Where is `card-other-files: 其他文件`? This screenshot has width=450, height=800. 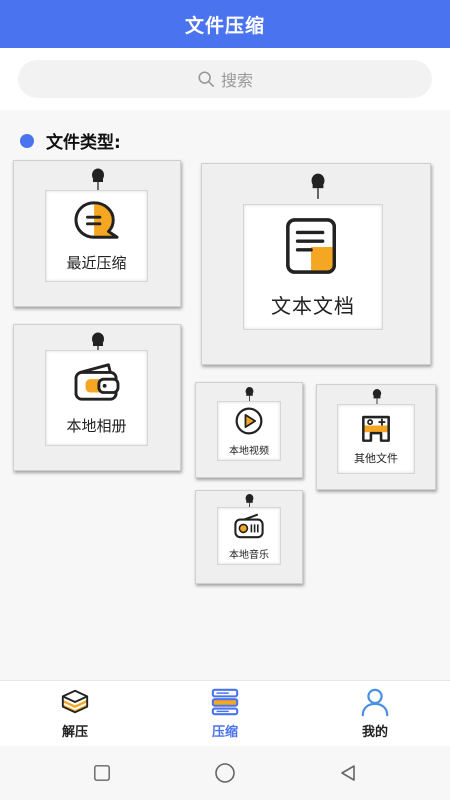 card-other-files: 其他文件 is located at coordinates (376, 437).